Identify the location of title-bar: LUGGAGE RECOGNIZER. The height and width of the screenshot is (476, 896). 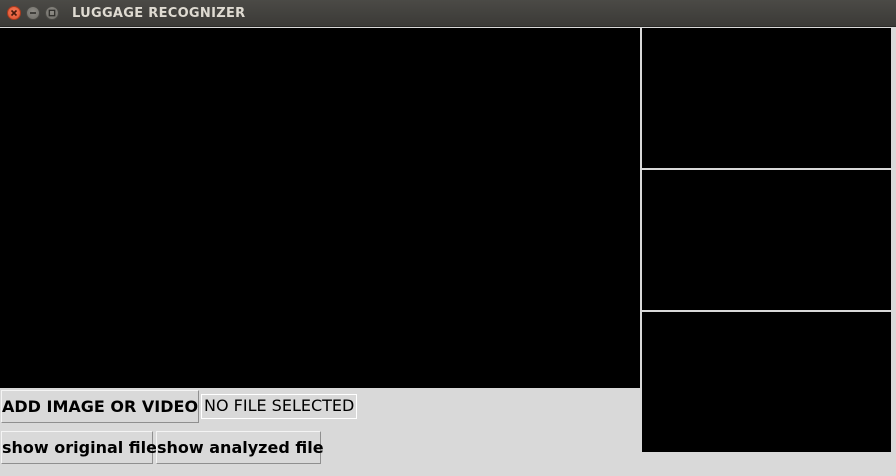
(448, 13).